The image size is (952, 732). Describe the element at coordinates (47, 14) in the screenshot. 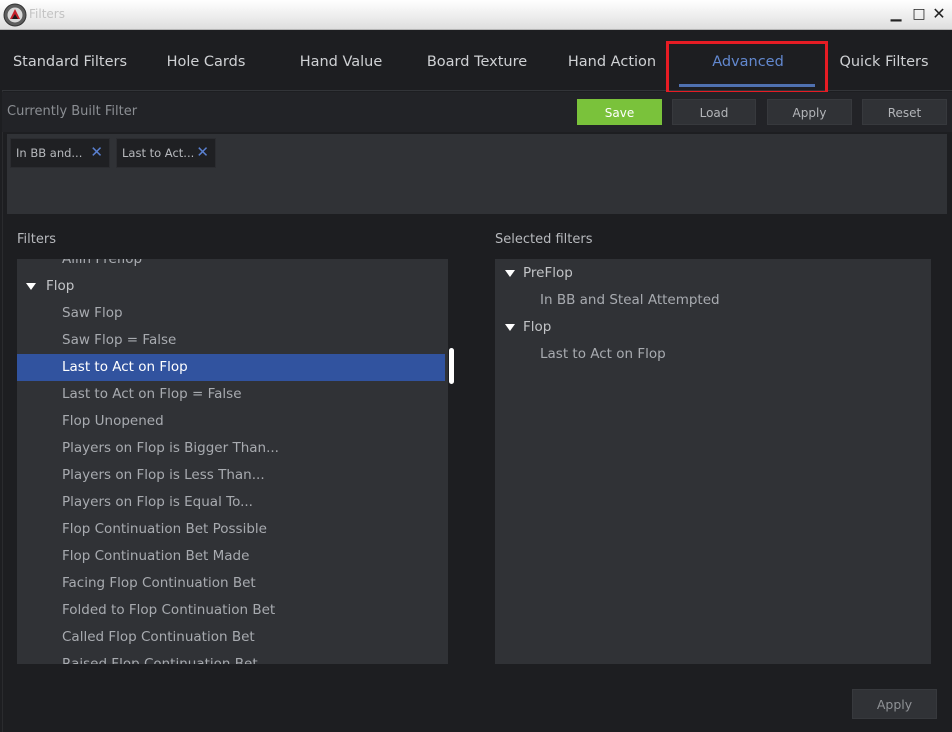

I see `window-title: Filters` at that location.